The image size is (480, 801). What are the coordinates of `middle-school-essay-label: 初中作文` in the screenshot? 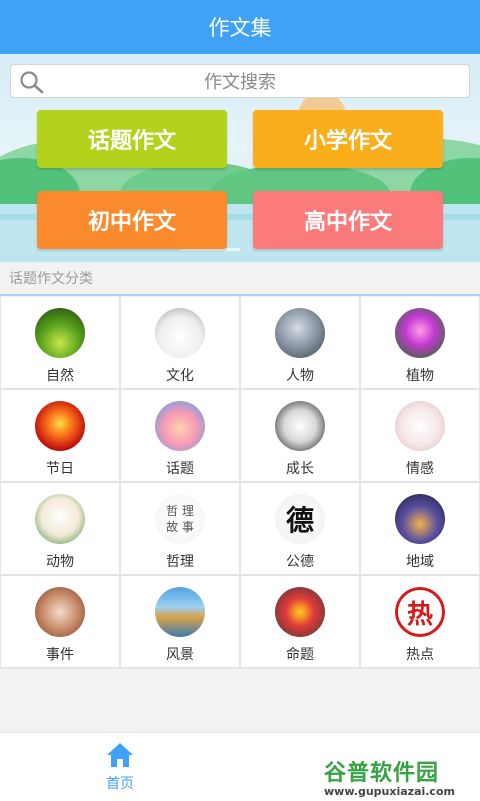 It's located at (131, 222).